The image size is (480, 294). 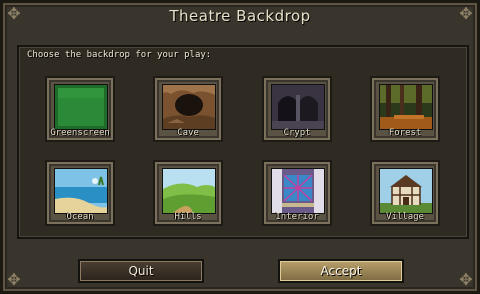 I want to click on interior-image, so click(x=298, y=191).